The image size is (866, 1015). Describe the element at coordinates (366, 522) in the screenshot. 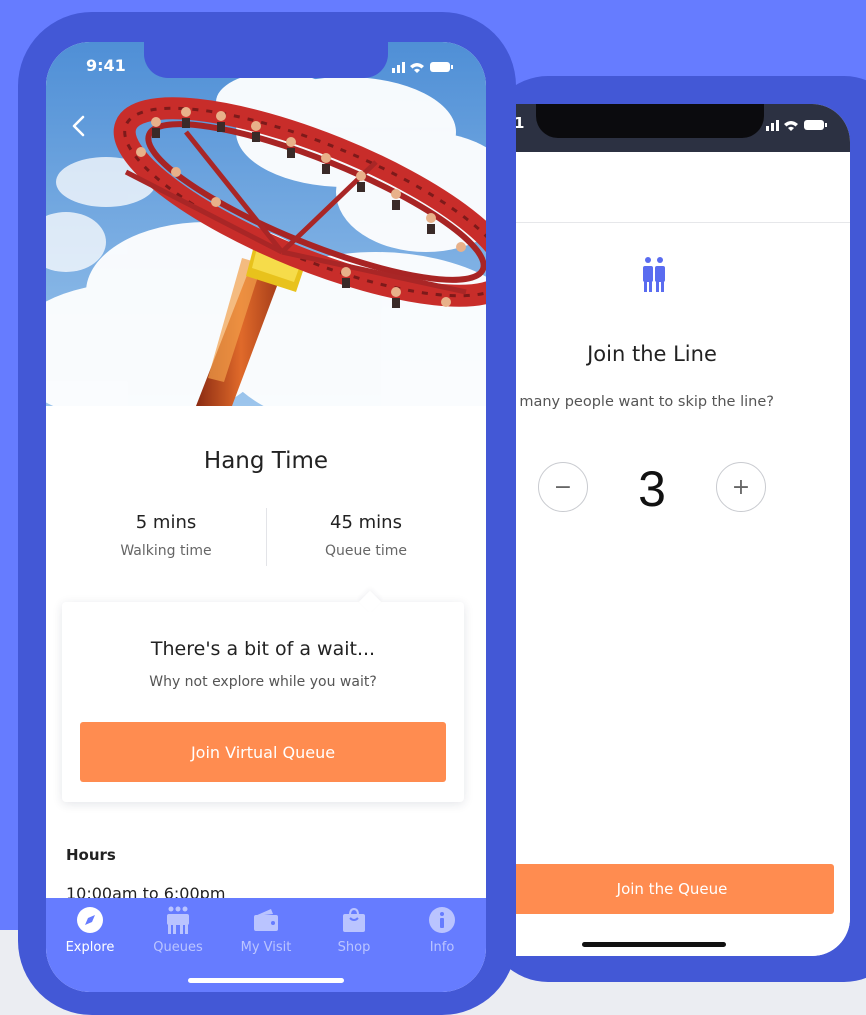

I see `queue-time-value: 45 mins` at that location.